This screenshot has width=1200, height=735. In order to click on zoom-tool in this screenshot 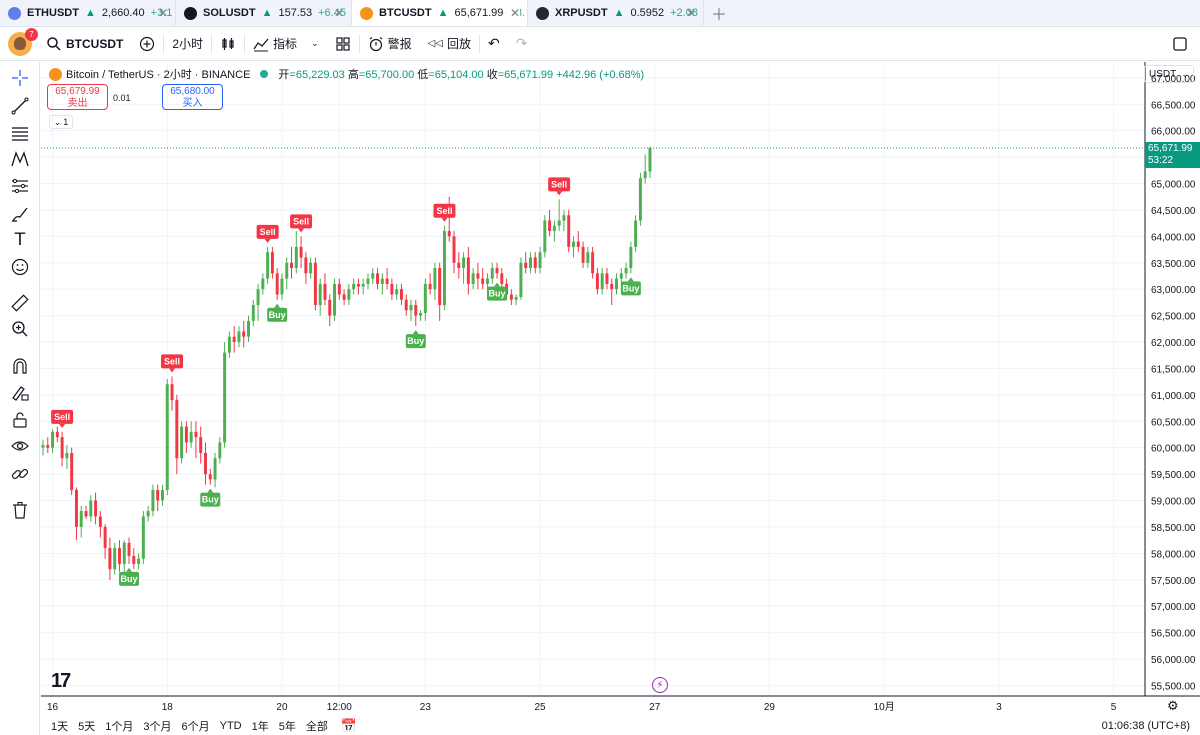, I will do `click(20, 329)`.